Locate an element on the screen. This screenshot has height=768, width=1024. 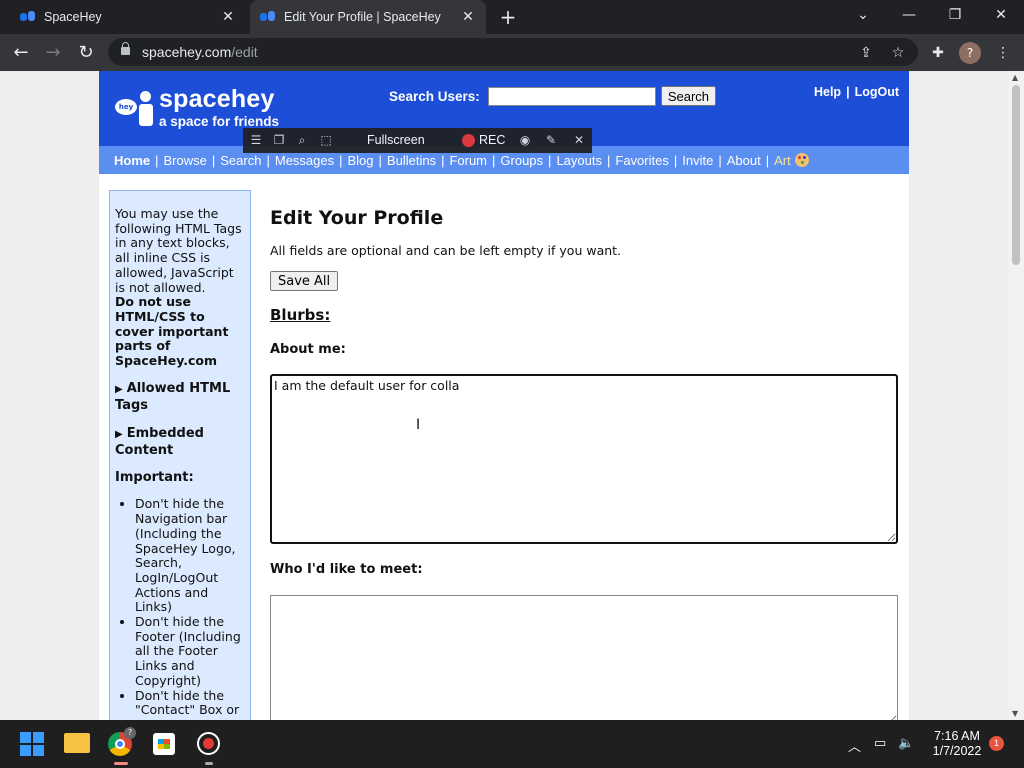
window-capture-icon: ❐ is located at coordinates (279, 140).